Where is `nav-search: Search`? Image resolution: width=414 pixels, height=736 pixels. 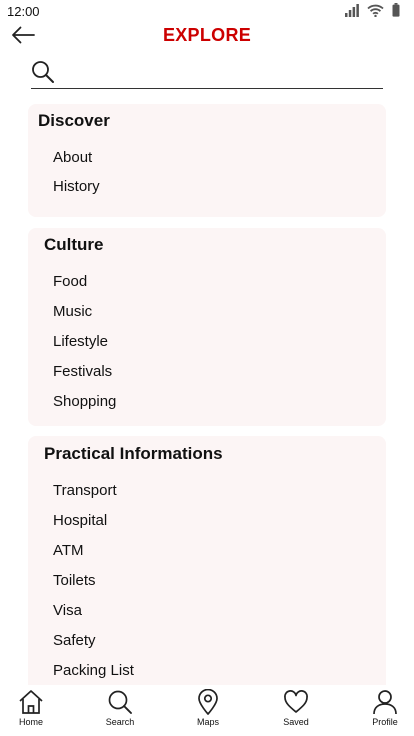
nav-search: Search is located at coordinates (120, 710).